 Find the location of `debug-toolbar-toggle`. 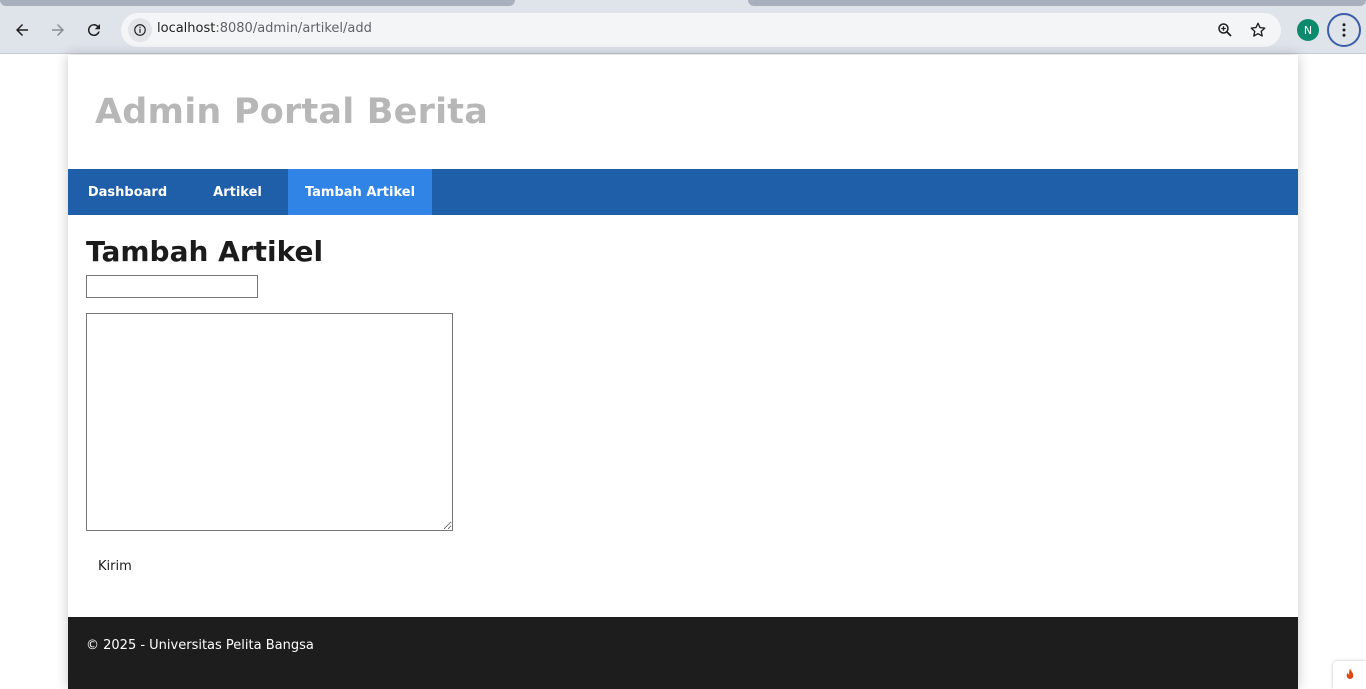

debug-toolbar-toggle is located at coordinates (1349, 675).